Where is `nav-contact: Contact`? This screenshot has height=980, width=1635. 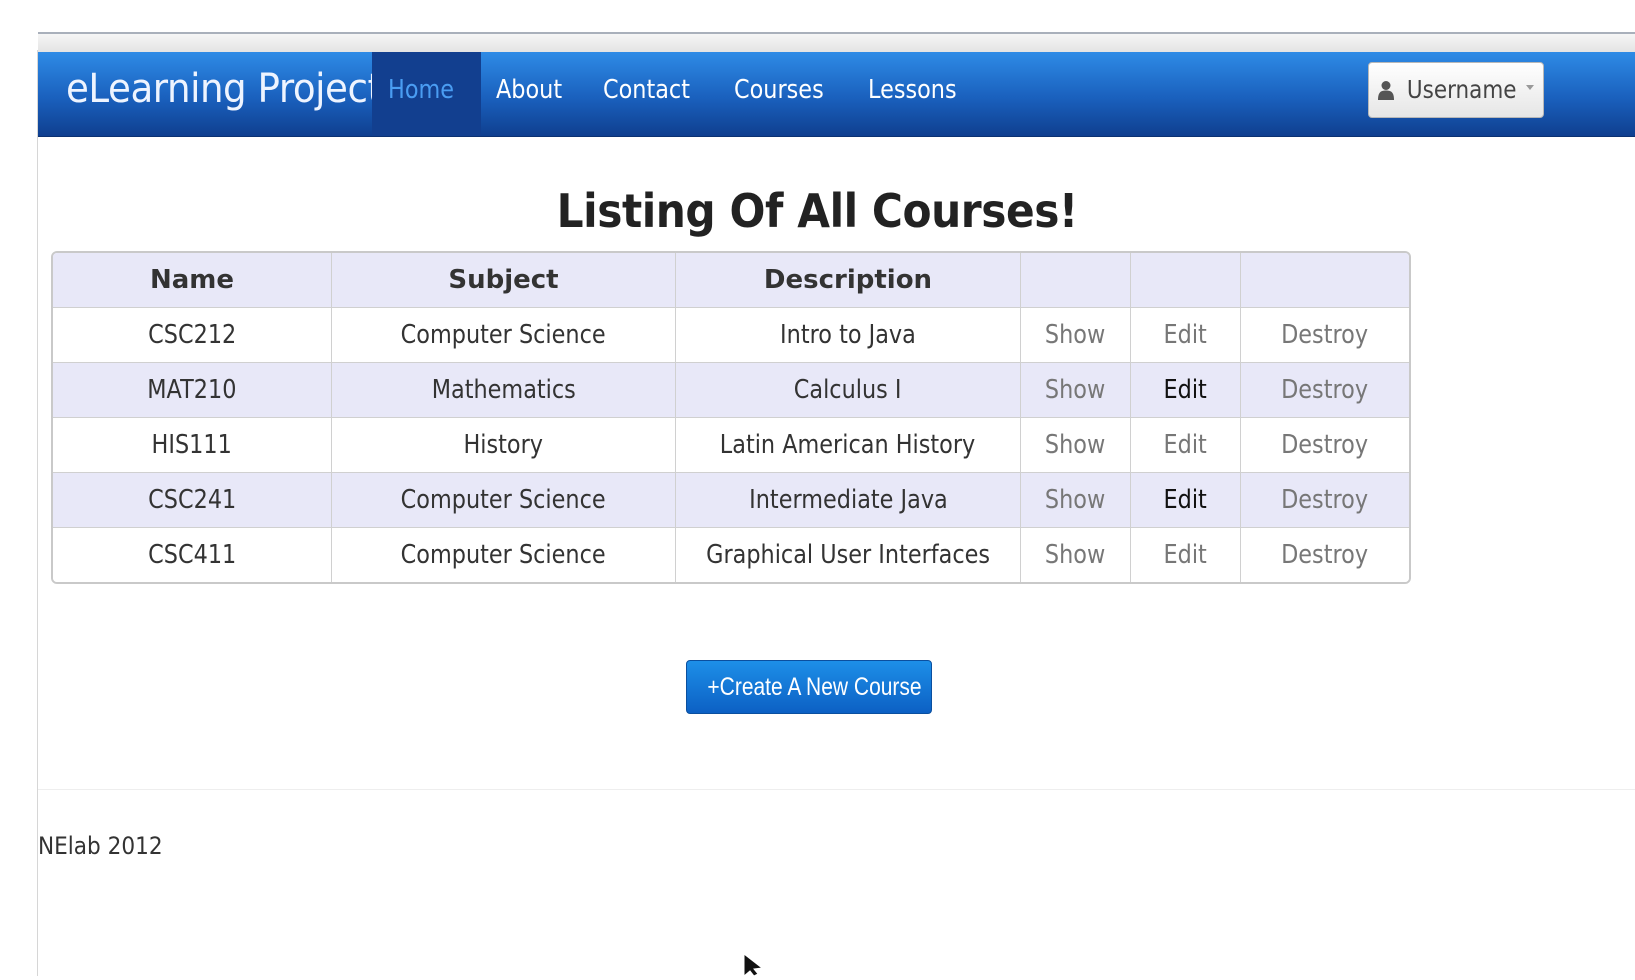 nav-contact: Contact is located at coordinates (653, 94).